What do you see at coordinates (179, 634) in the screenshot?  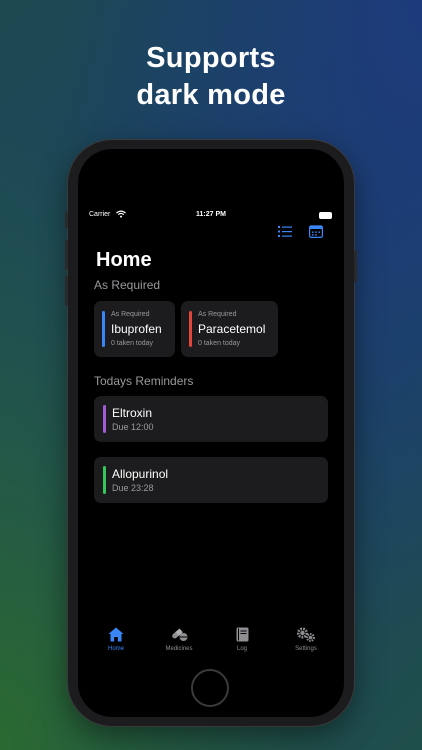 I see `pills-icon` at bounding box center [179, 634].